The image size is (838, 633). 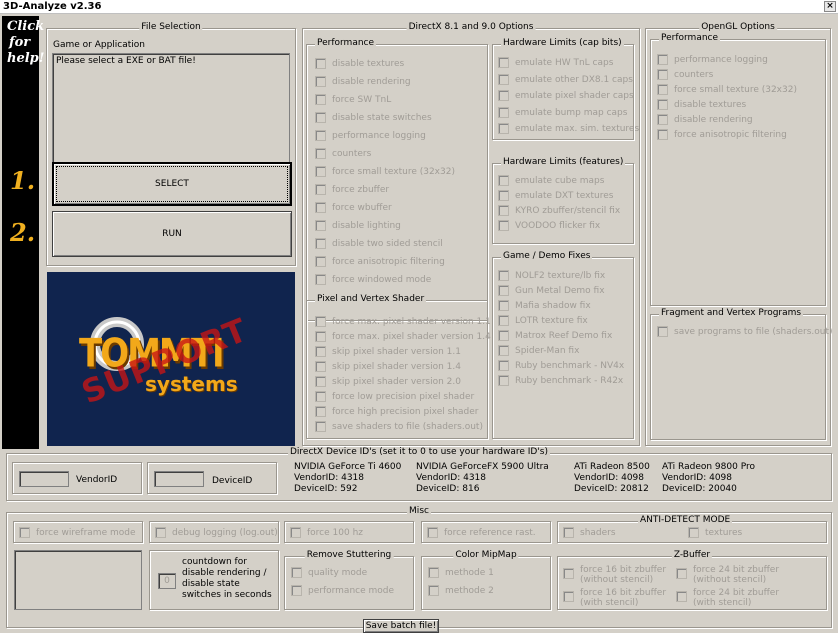 I want to click on option-checkbox: Ruby benchmark - NV4x, so click(x=561, y=366).